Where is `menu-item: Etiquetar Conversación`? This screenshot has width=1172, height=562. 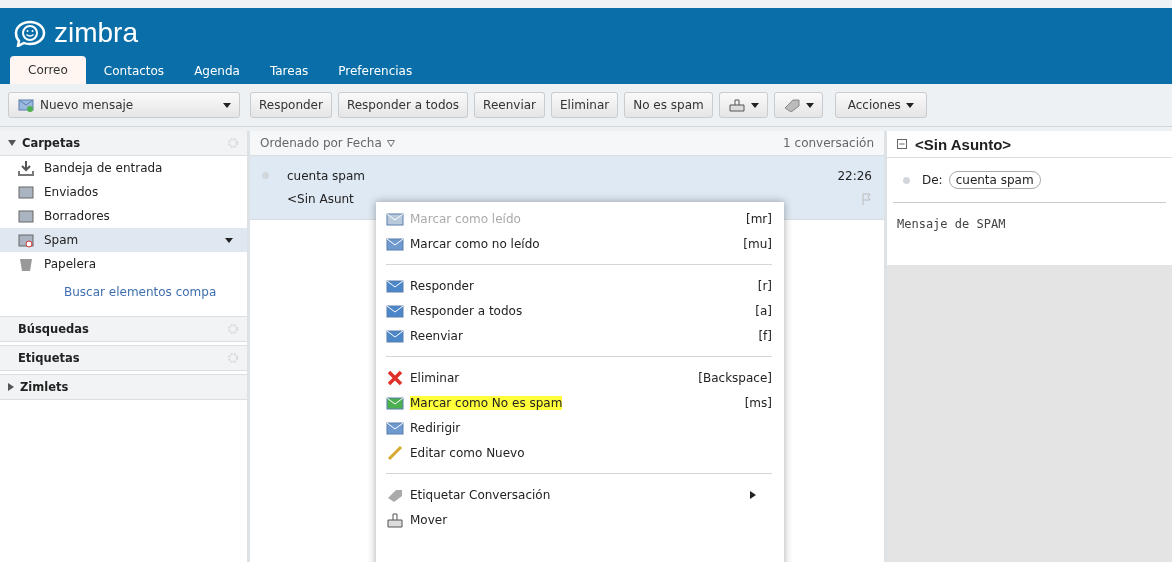 menu-item: Etiquetar Conversación is located at coordinates (579, 494).